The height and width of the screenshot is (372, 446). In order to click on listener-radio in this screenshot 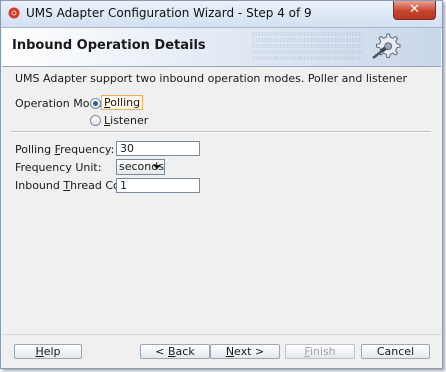, I will do `click(95, 120)`.